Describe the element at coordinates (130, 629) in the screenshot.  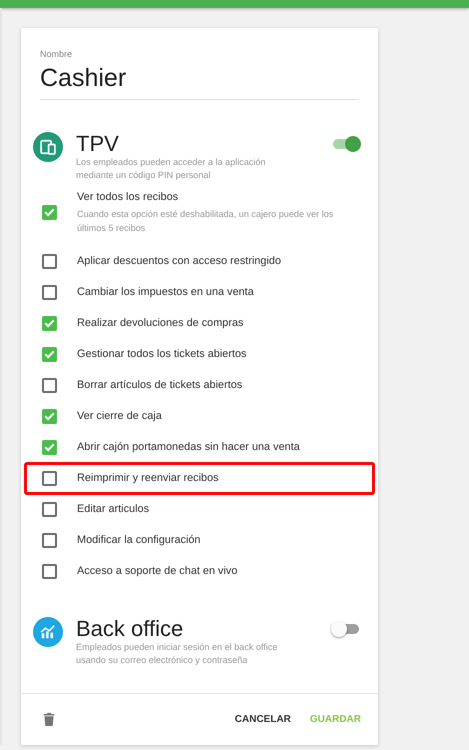
I see `section-title: Back office` at that location.